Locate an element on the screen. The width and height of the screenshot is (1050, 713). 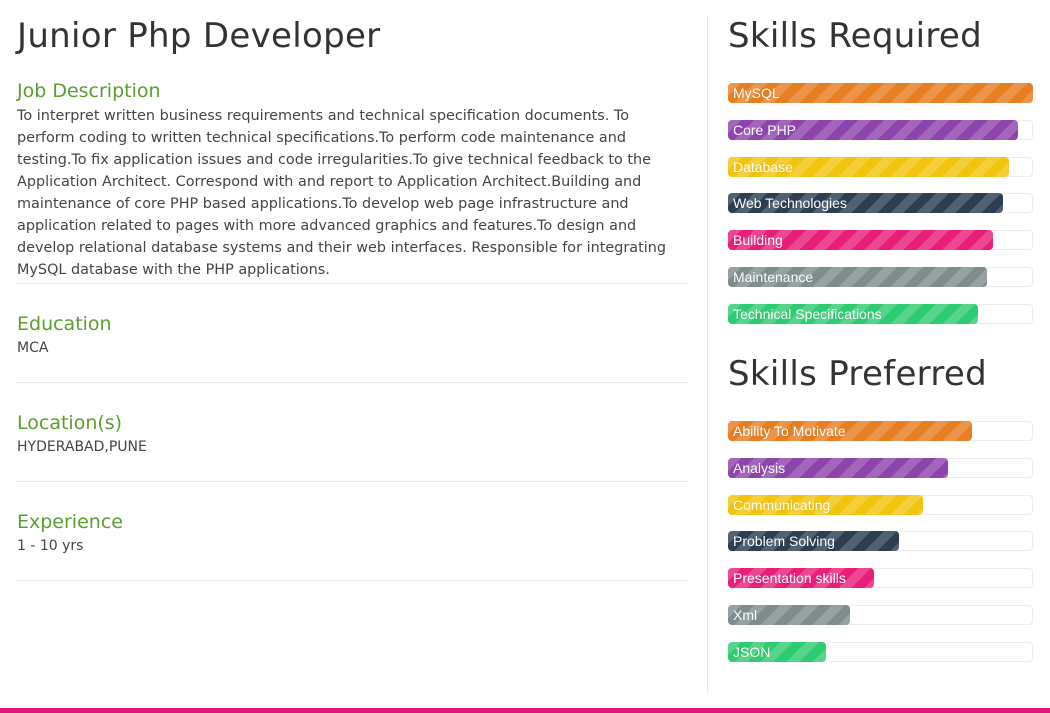
column-divider is located at coordinates (707, 354).